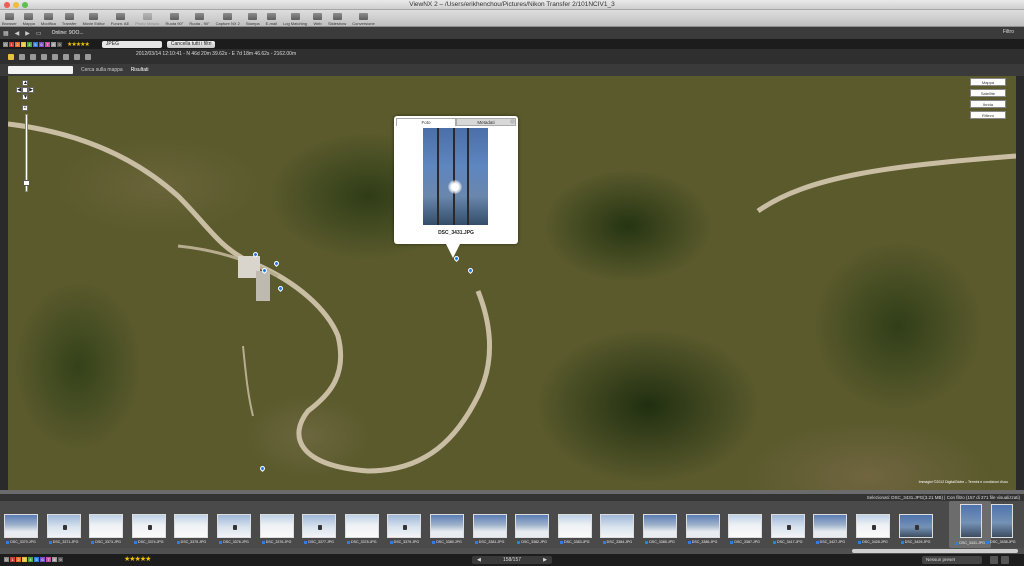 Image resolution: width=1024 pixels, height=566 pixels. I want to click on filmstrip-thumb: DSC_3375.JPG, so click(191, 524).